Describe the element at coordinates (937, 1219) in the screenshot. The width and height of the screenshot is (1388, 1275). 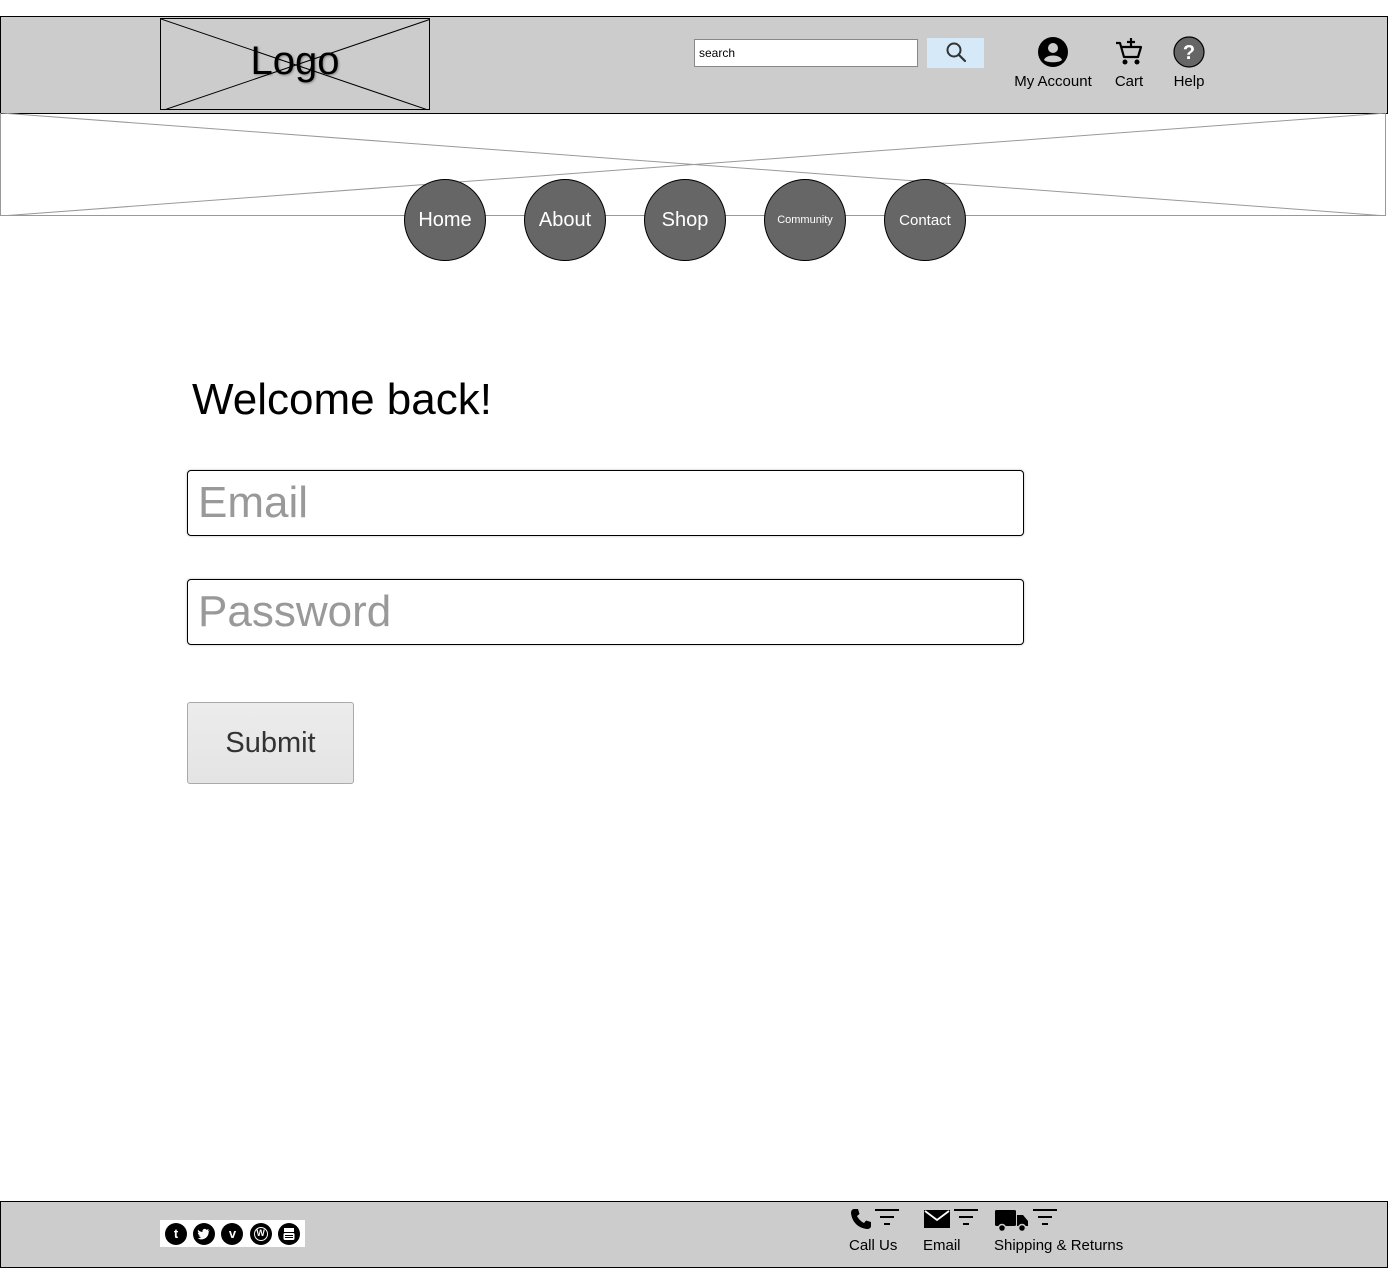
I see `envelope-icon` at that location.